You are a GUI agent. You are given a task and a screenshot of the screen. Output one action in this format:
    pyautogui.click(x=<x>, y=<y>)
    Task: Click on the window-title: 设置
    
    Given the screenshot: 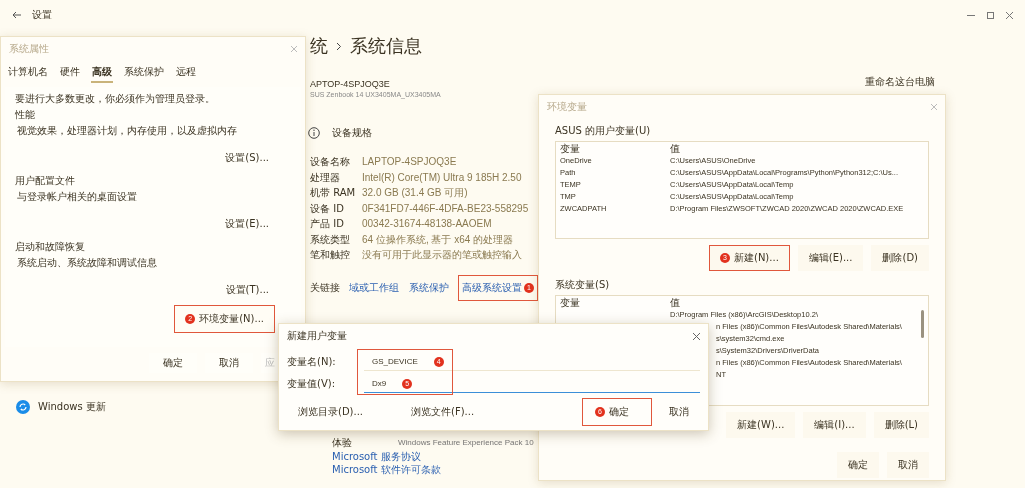 What is the action you would take?
    pyautogui.click(x=42, y=15)
    